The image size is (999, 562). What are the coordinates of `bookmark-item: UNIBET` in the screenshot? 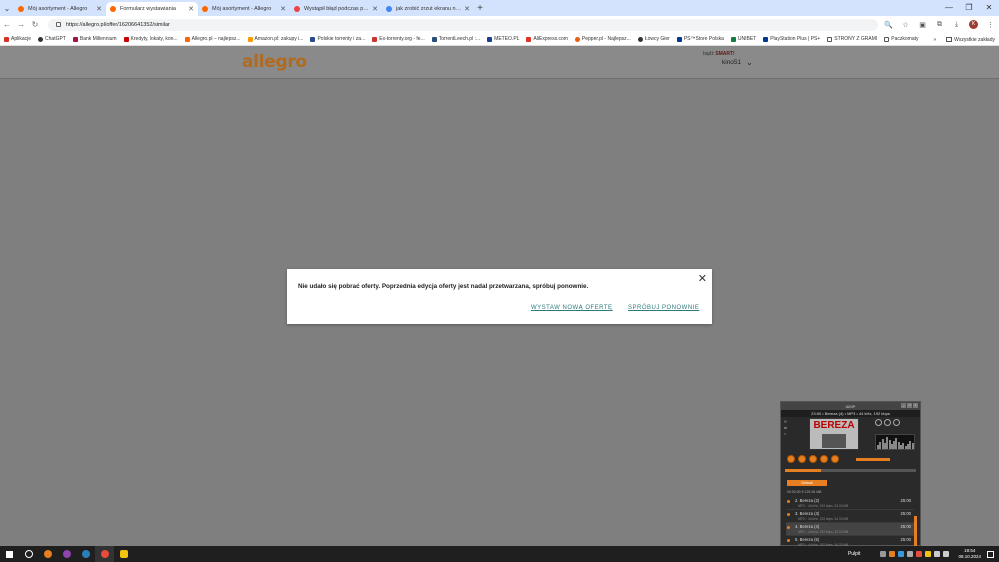 It's located at (743, 39).